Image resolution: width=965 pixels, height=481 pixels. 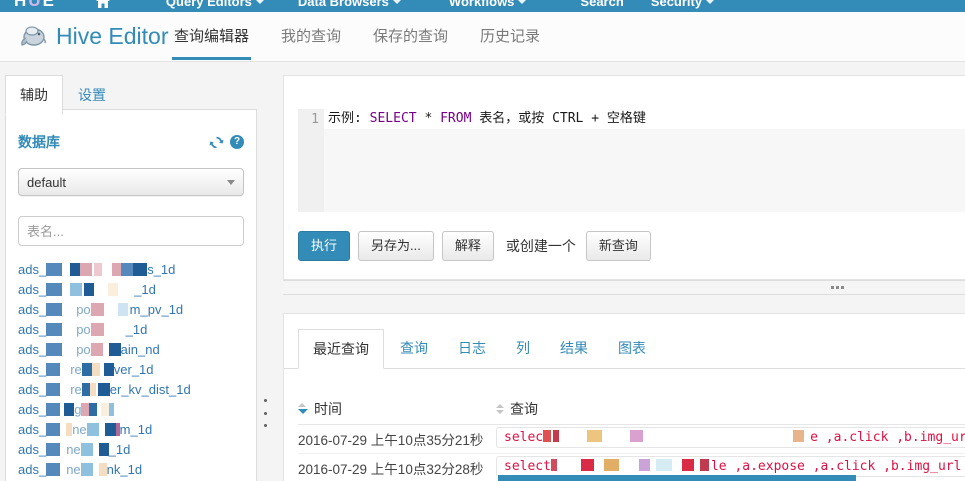 What do you see at coordinates (558, 118) in the screenshot?
I see `sql-text: 表名，或按 CTRL + 空格键` at bounding box center [558, 118].